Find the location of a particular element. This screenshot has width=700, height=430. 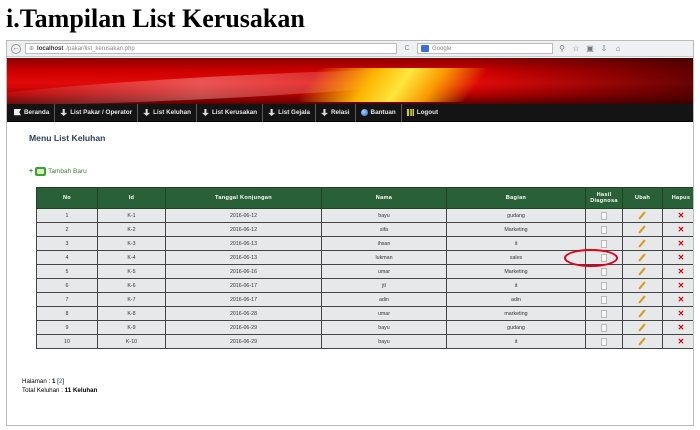

cell-id: K-10 is located at coordinates (131, 341).